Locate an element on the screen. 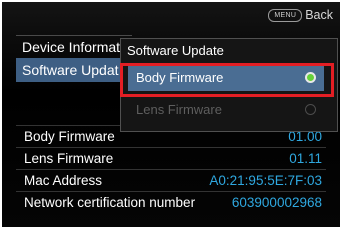  info-row-mac-address: Mac Address A0:21:95:5E:7F:03 is located at coordinates (171, 180).